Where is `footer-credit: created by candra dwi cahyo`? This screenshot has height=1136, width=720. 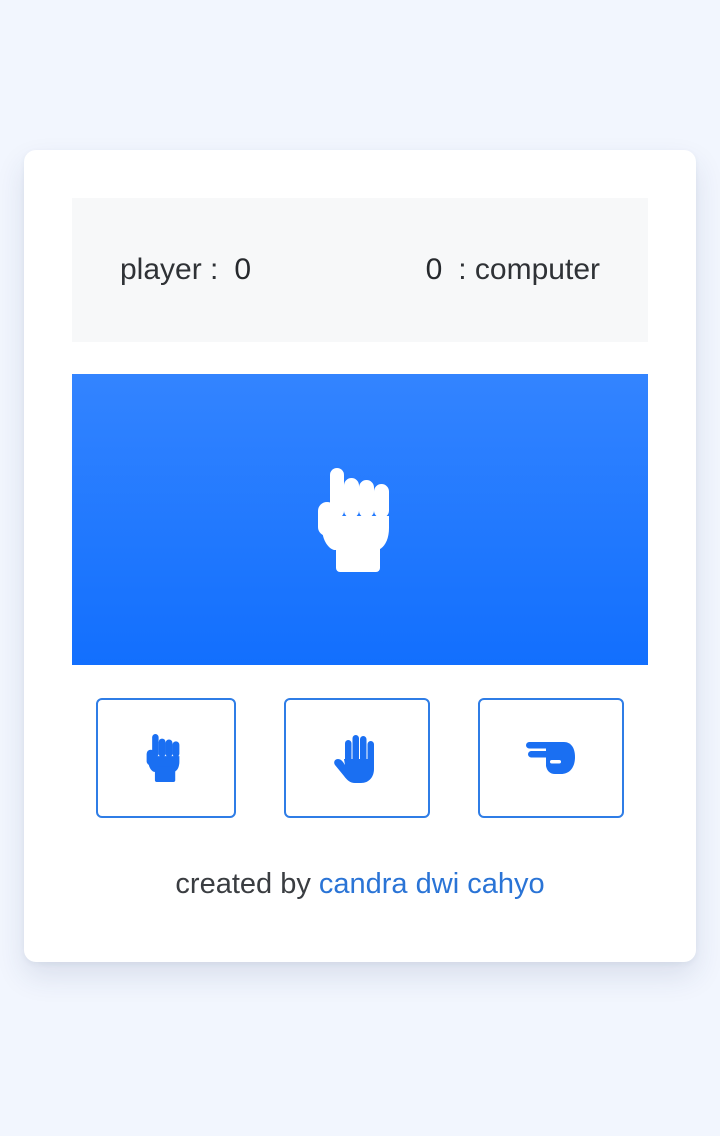
footer-credit: created by candra dwi cahyo is located at coordinates (360, 884).